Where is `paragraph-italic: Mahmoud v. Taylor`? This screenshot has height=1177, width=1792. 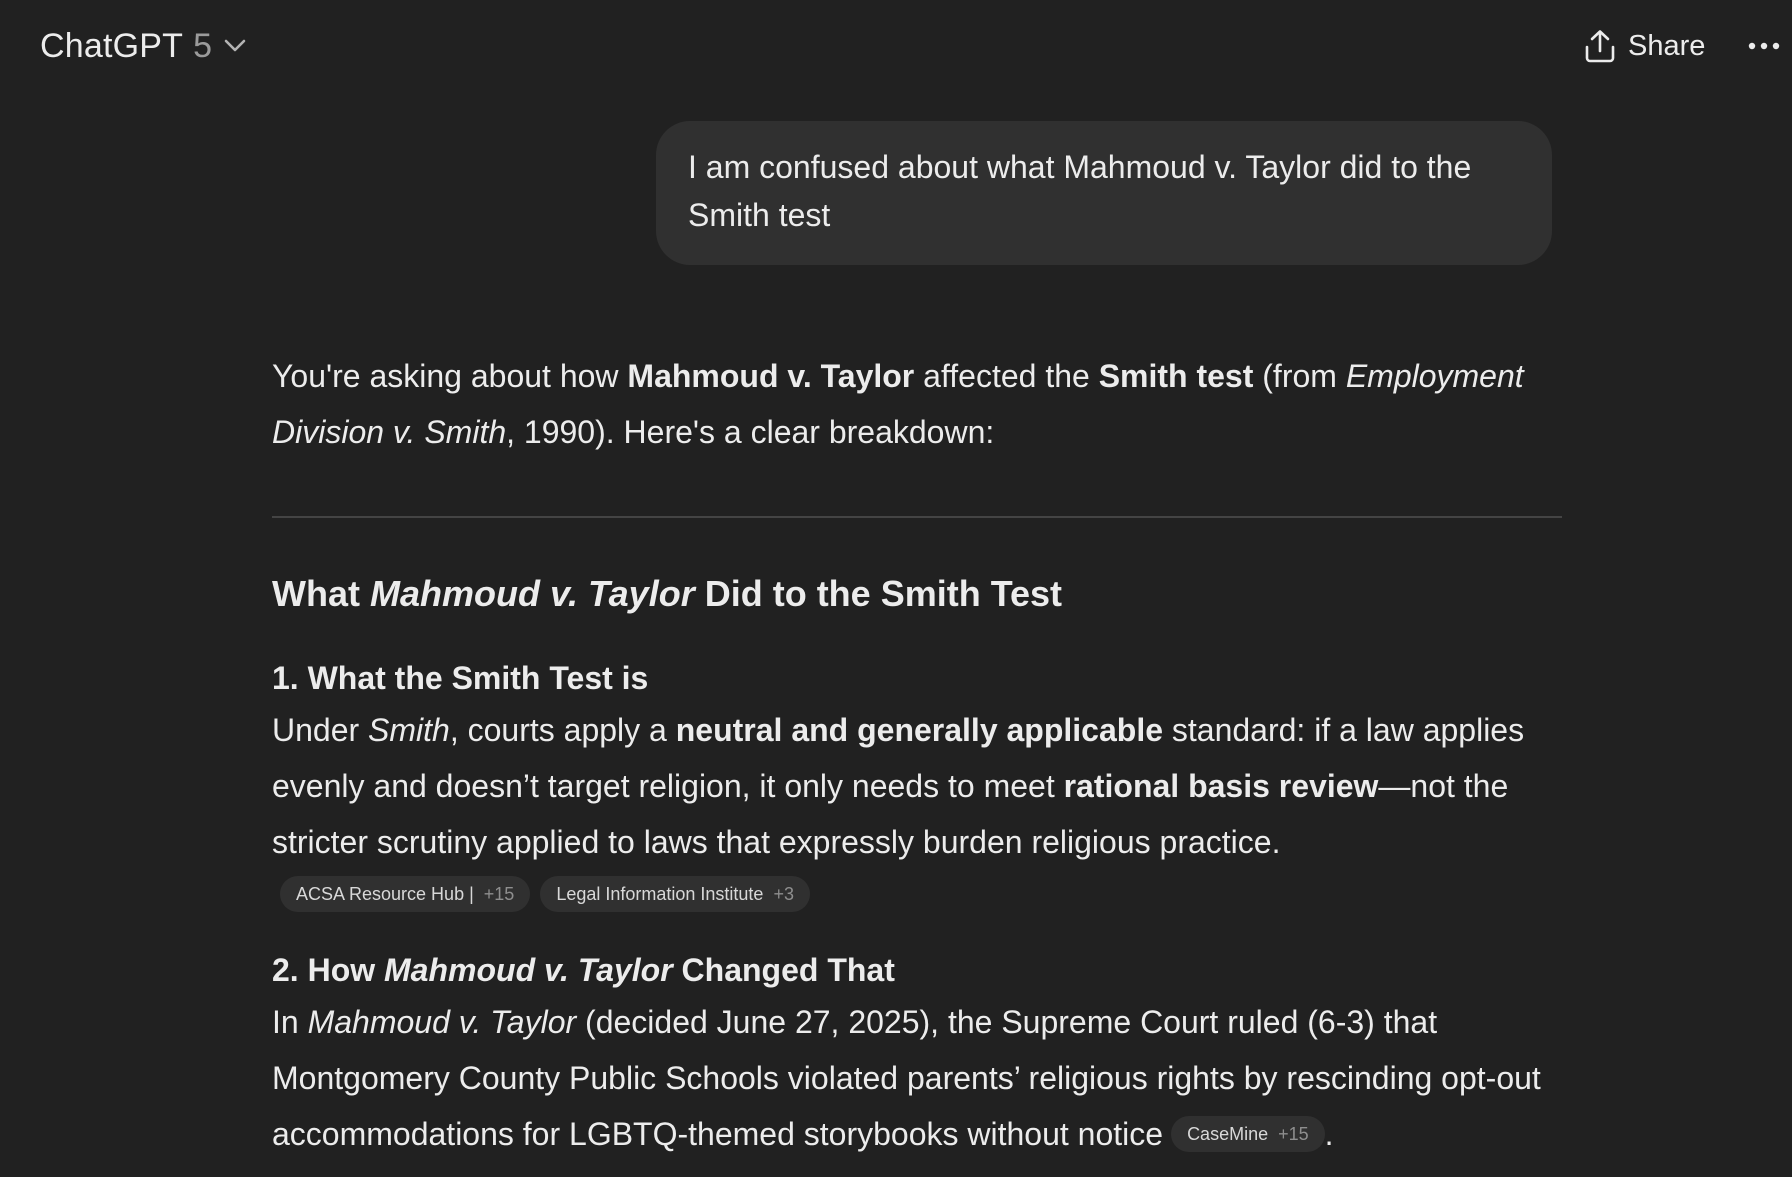
paragraph-italic: Mahmoud v. Taylor is located at coordinates (442, 1022).